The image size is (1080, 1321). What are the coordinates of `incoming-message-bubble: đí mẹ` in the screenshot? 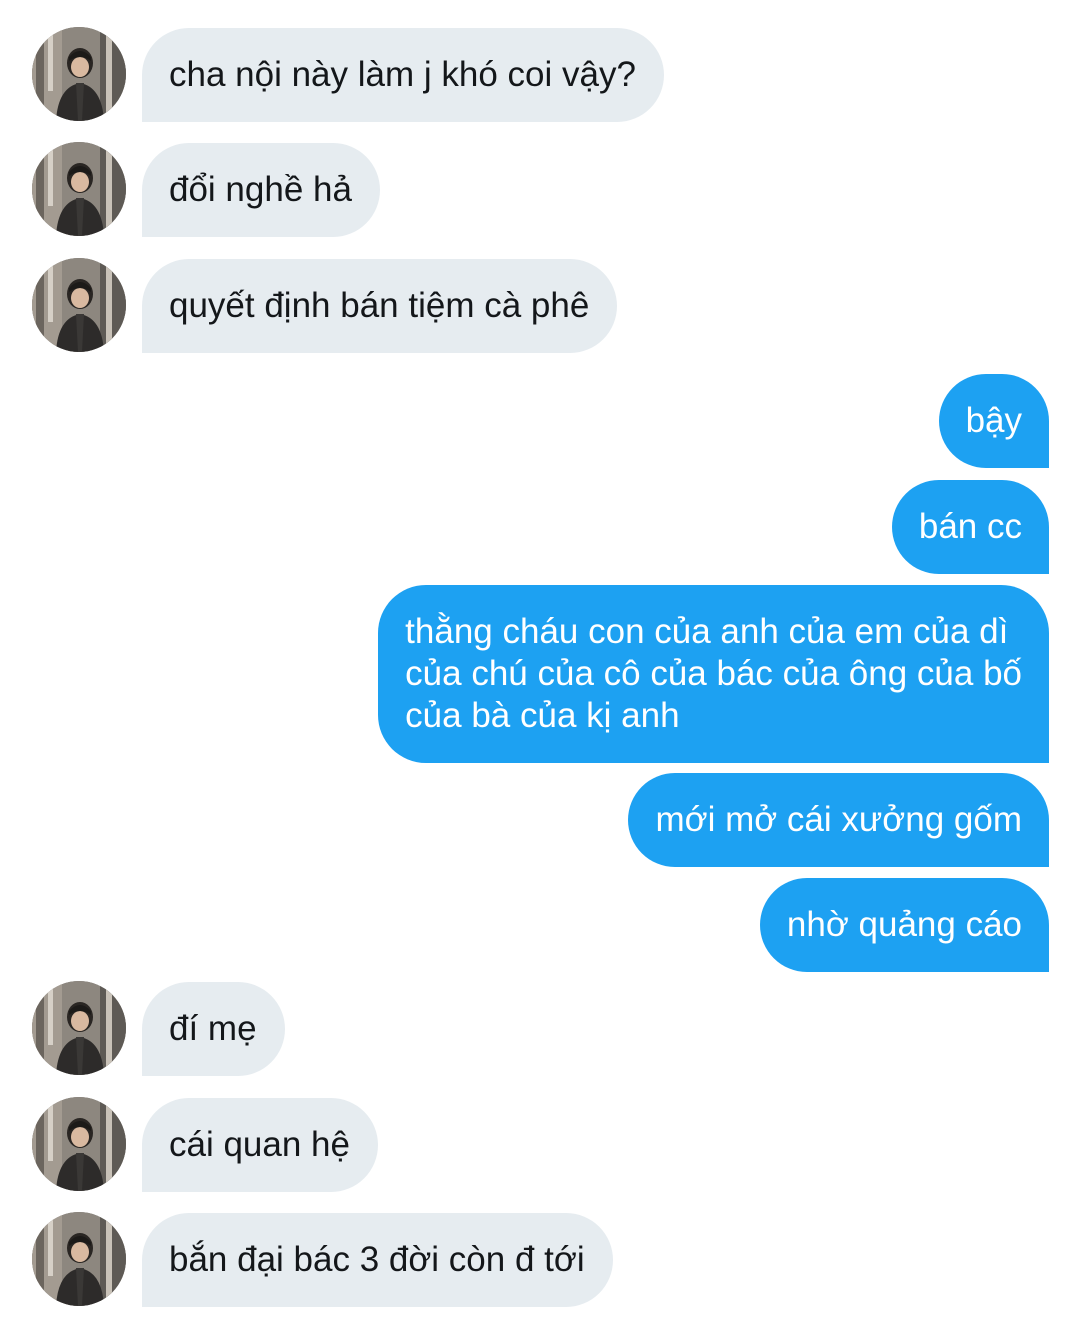 It's located at (213, 1029).